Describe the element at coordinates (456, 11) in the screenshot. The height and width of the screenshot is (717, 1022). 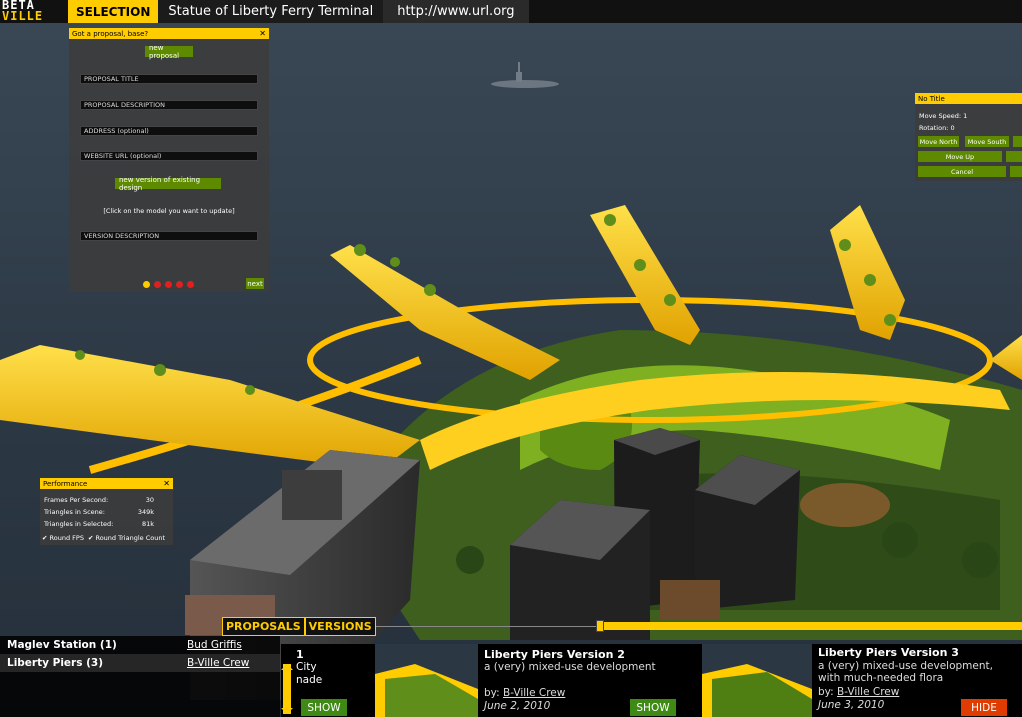
I see `selected-object-url: http://www.url.org` at that location.